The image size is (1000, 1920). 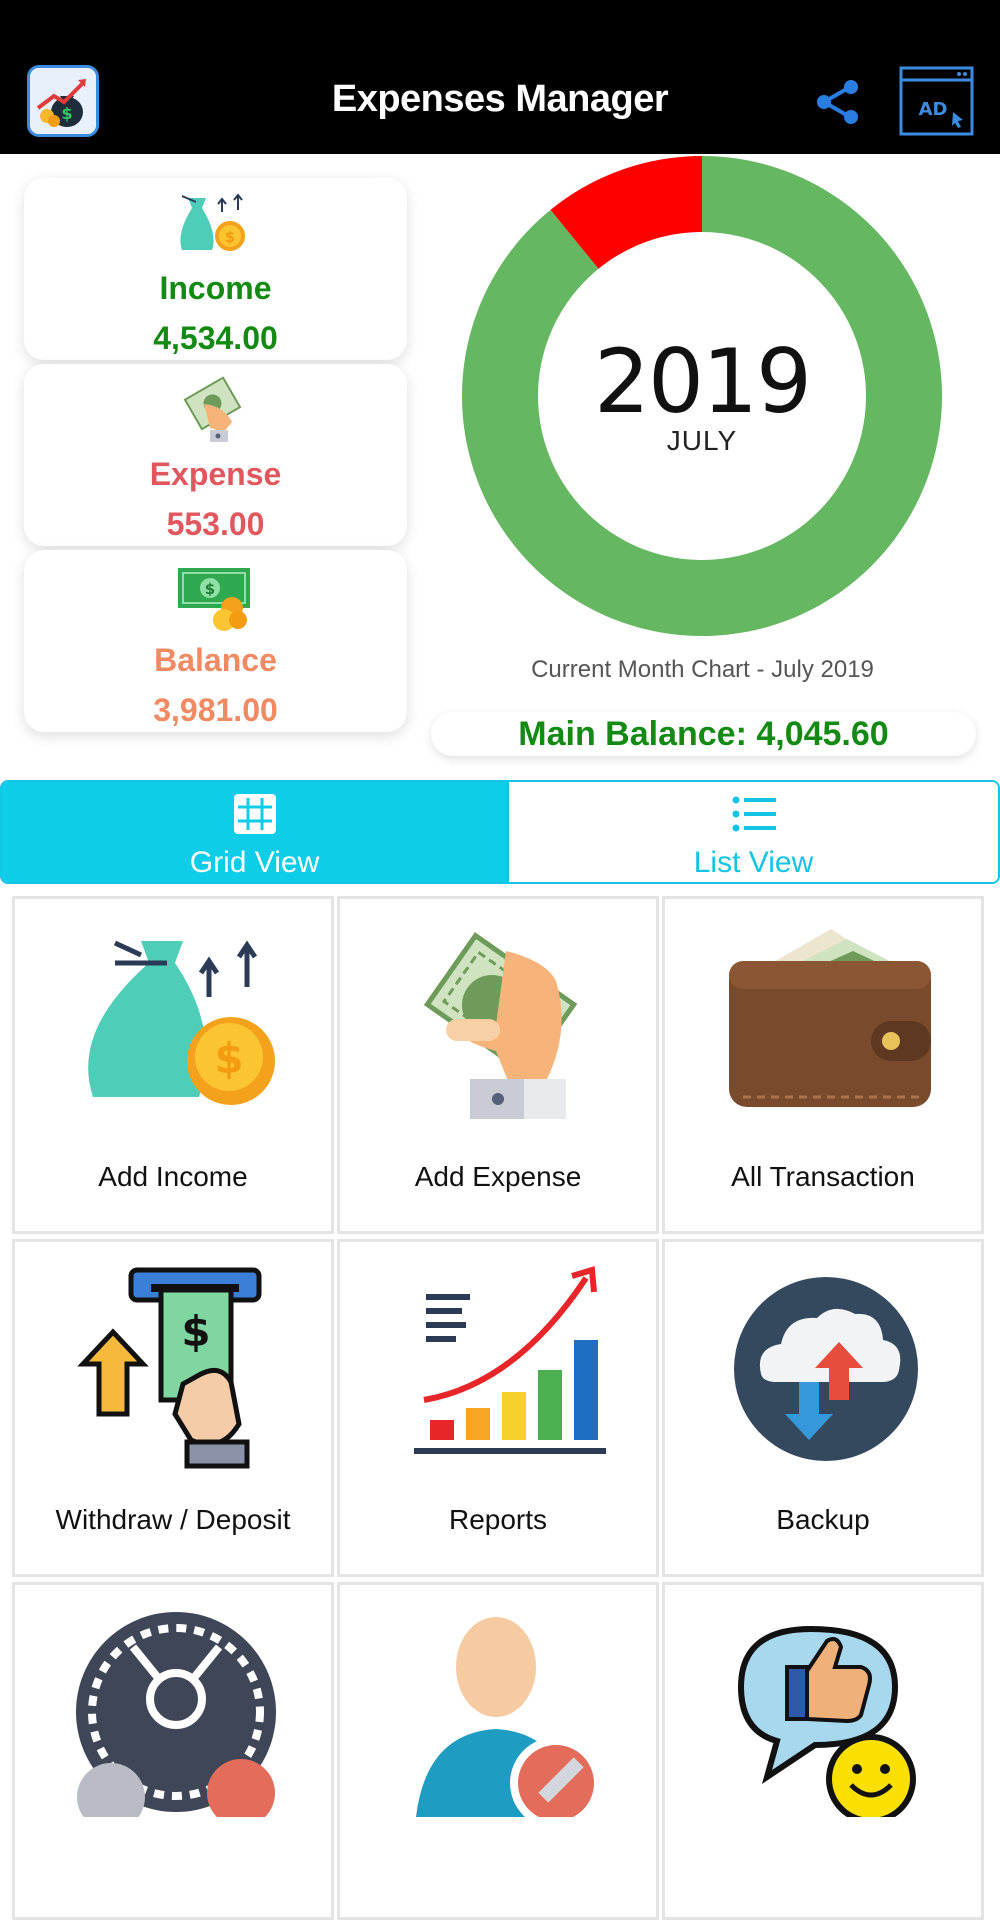 What do you see at coordinates (173, 1519) in the screenshot?
I see `tile-label: Withdraw / Deposit` at bounding box center [173, 1519].